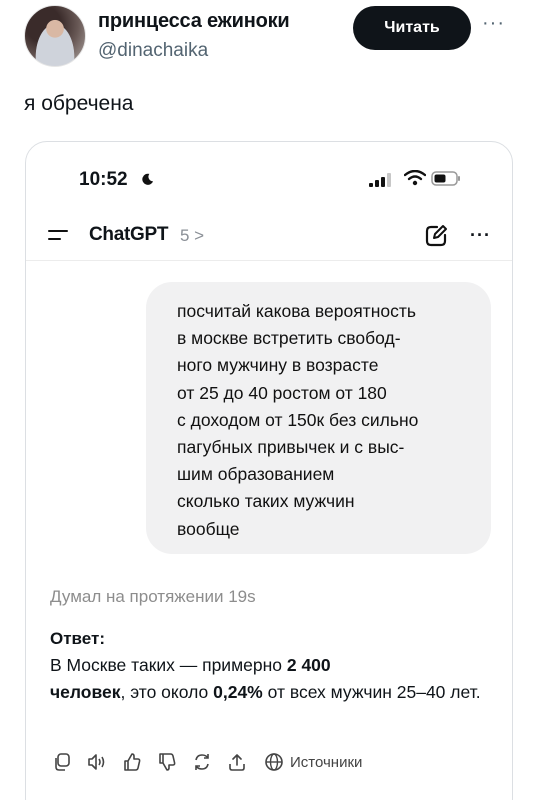 This screenshot has height=800, width=536. I want to click on message-actions: Источники, so click(206, 762).